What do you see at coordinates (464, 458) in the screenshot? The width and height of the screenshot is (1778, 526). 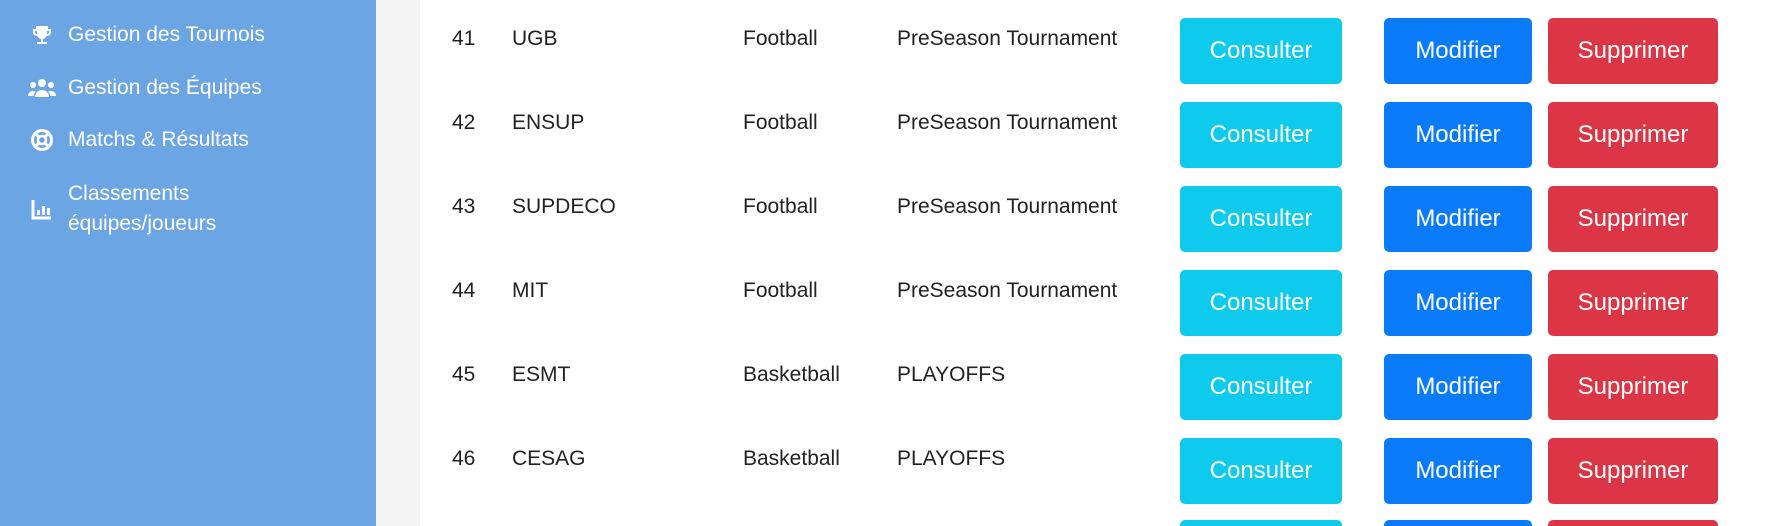 I see `team-id: 46` at bounding box center [464, 458].